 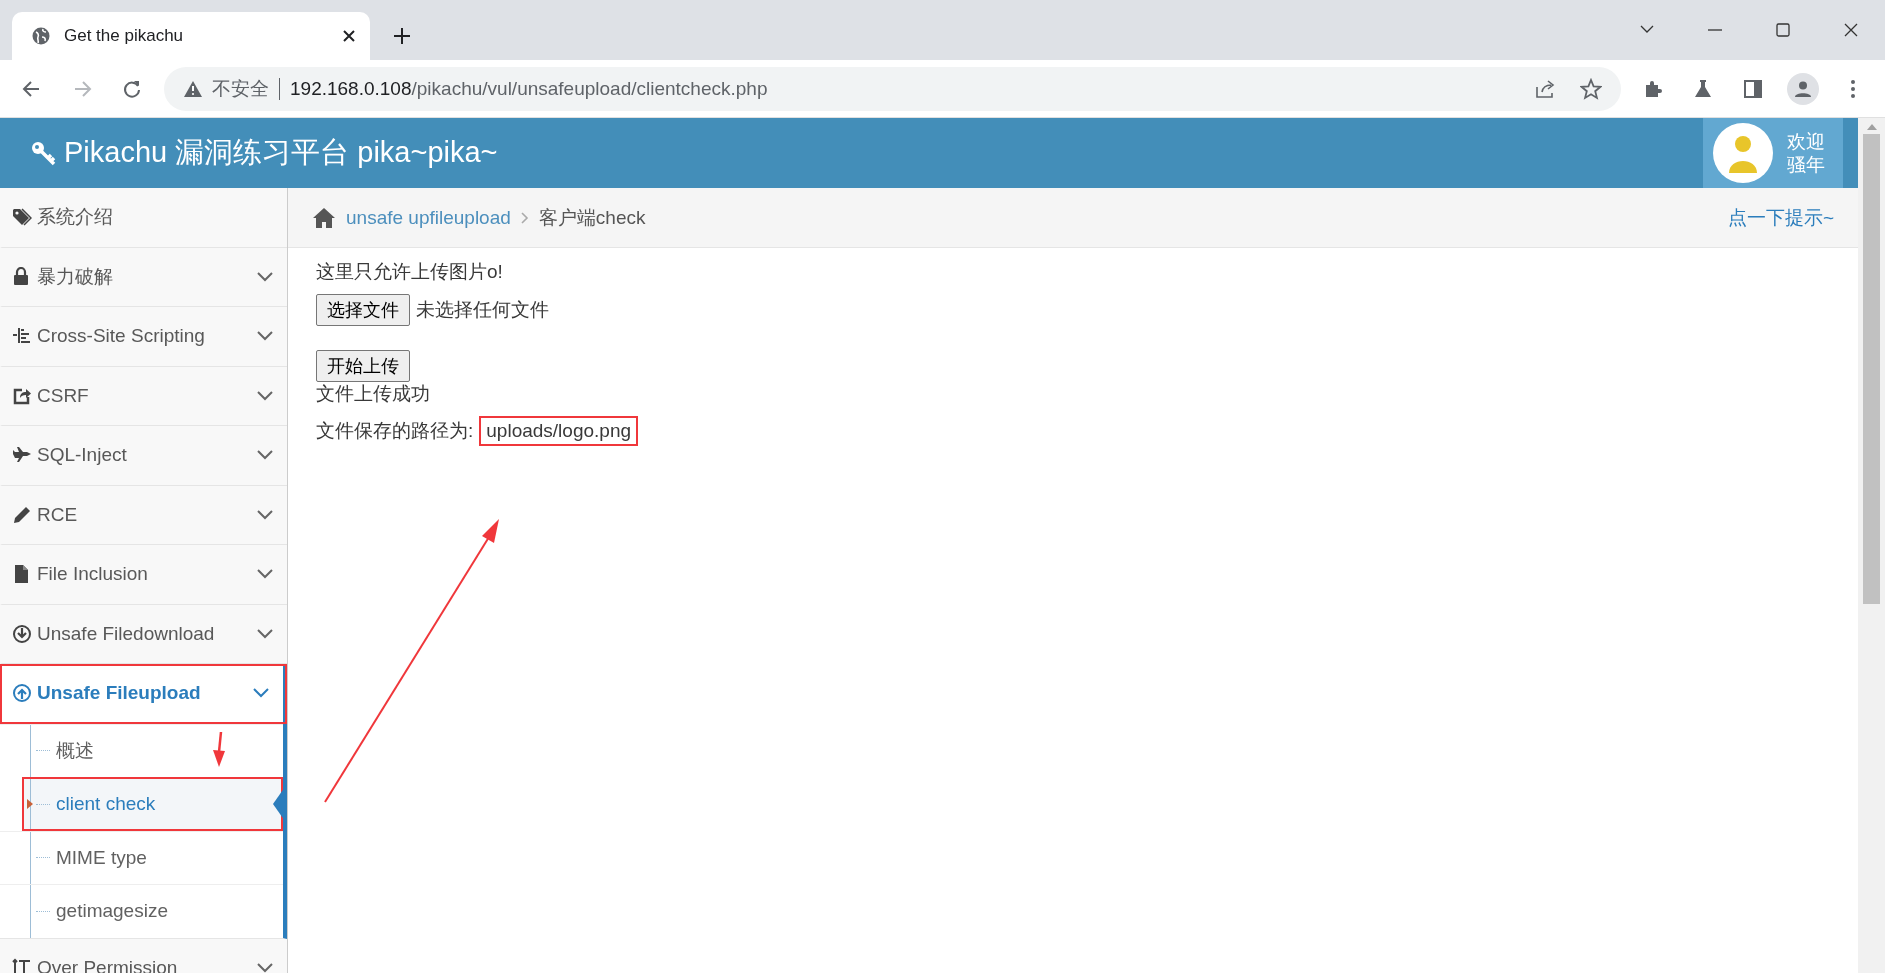 I want to click on scrollbar, so click(x=1871, y=545).